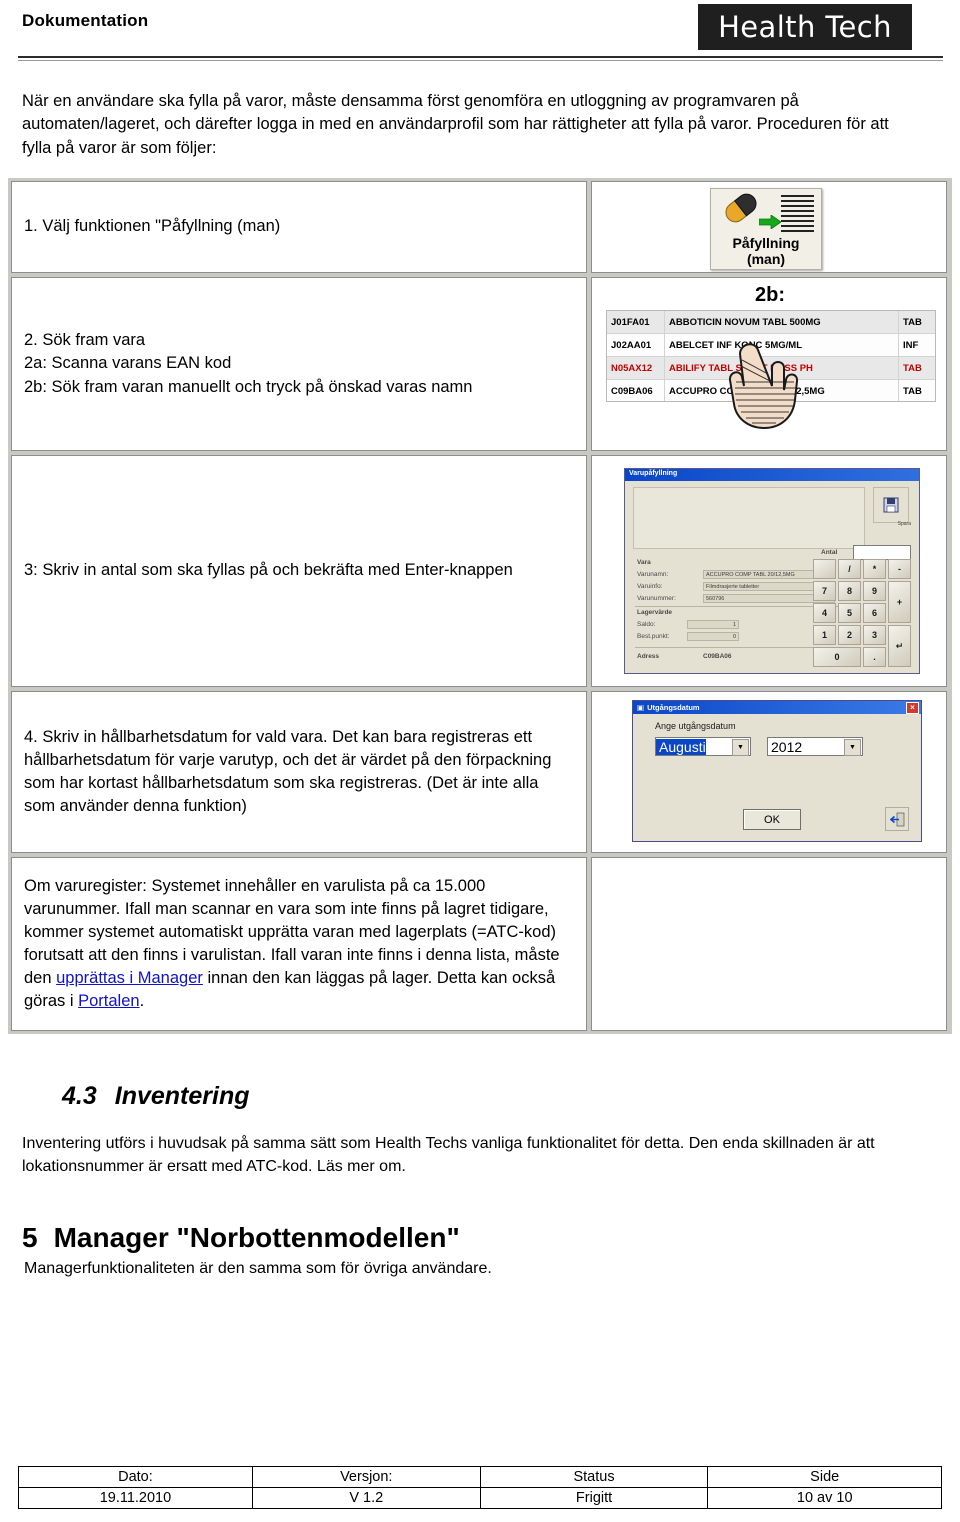  I want to click on dialog-titlebar: ▣ Utgångsdatum ×, so click(777, 707).